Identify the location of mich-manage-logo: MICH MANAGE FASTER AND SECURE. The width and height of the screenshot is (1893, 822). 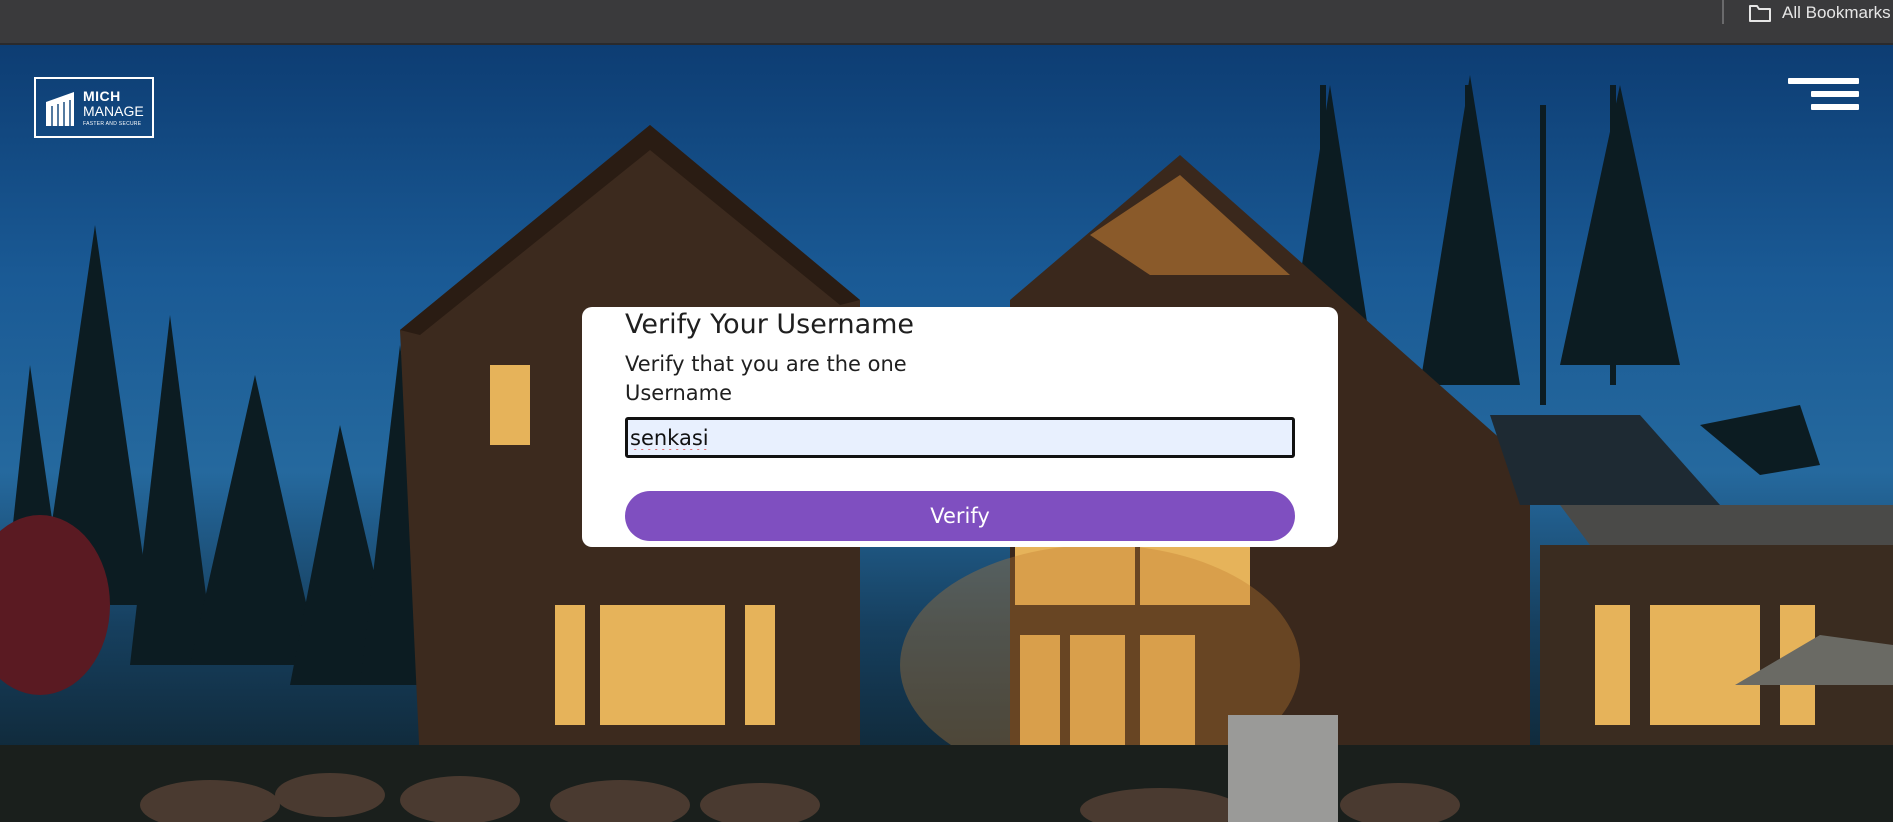
(94, 107).